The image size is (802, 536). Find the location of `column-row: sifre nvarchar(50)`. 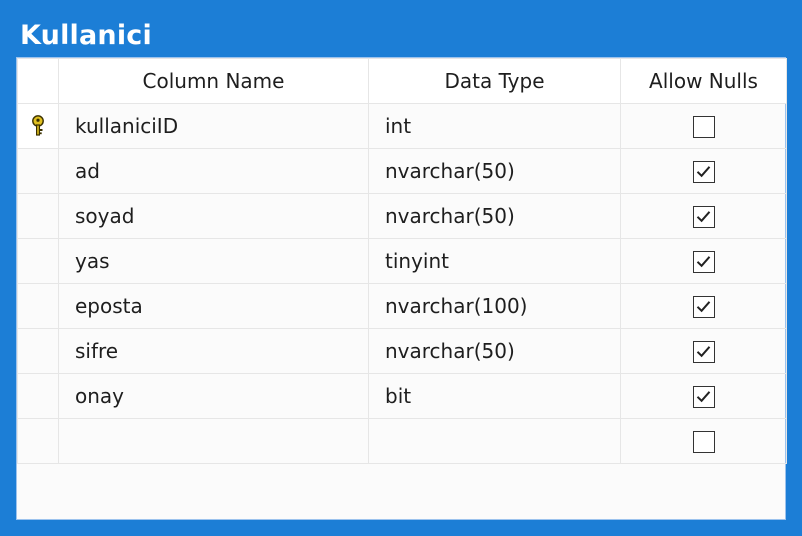

column-row: sifre nvarchar(50) is located at coordinates (402, 351).